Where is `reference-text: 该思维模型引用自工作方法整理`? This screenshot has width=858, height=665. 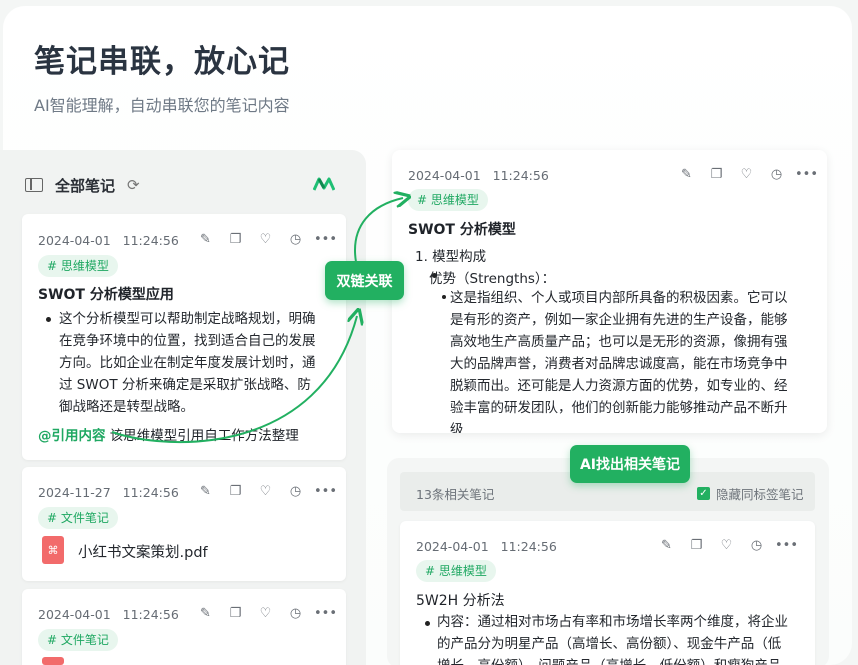
reference-text: 该思维模型引用自工作方法整理 is located at coordinates (204, 436).